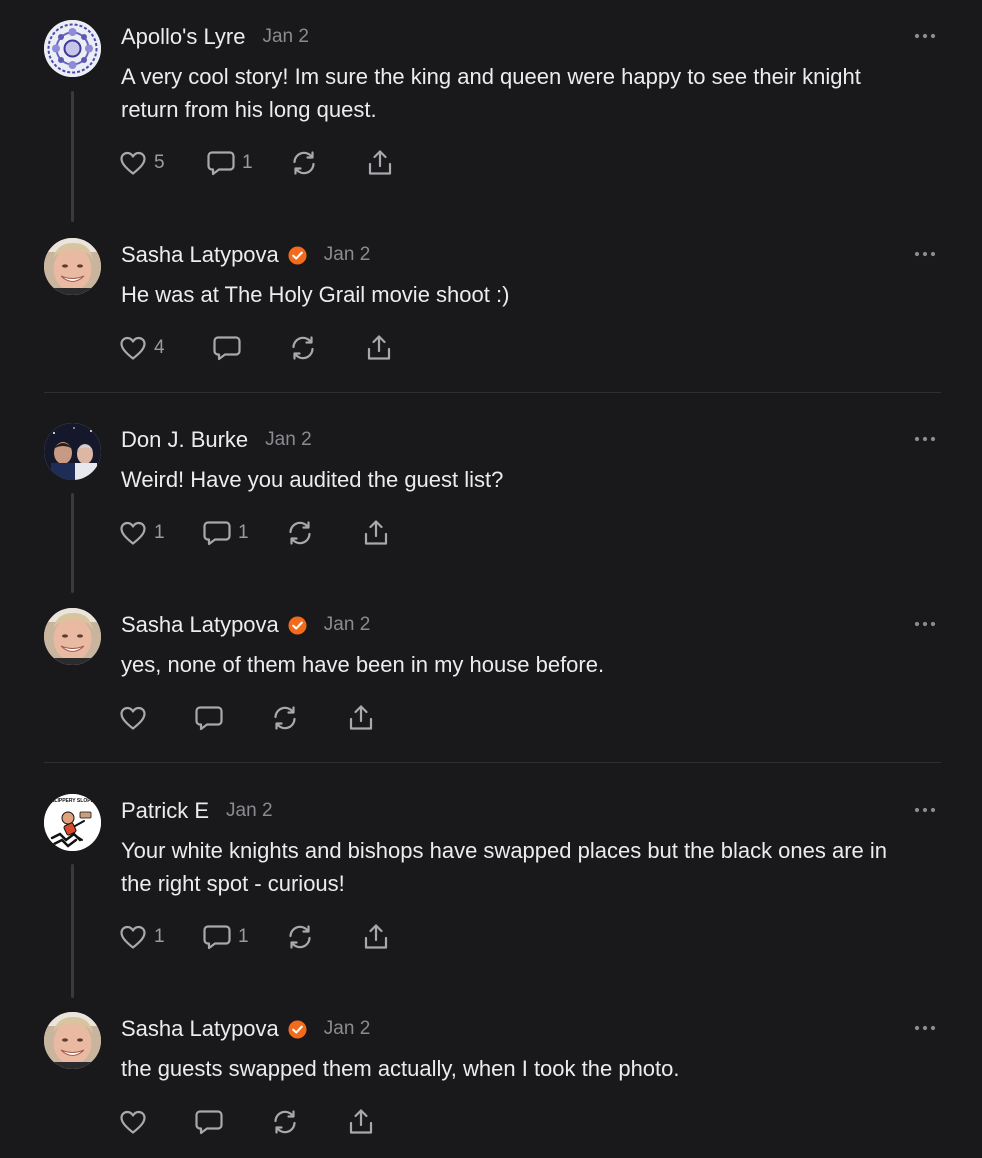 The image size is (982, 1158). I want to click on avatar-caption: SLIPPERY SLOPE, so click(72, 801).